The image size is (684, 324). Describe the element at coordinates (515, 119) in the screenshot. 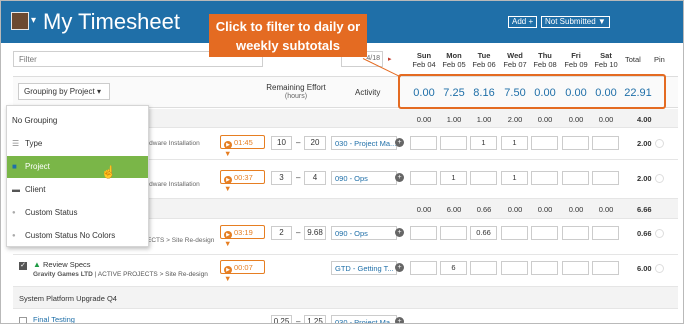

I see `group-day-value: 2.00` at that location.